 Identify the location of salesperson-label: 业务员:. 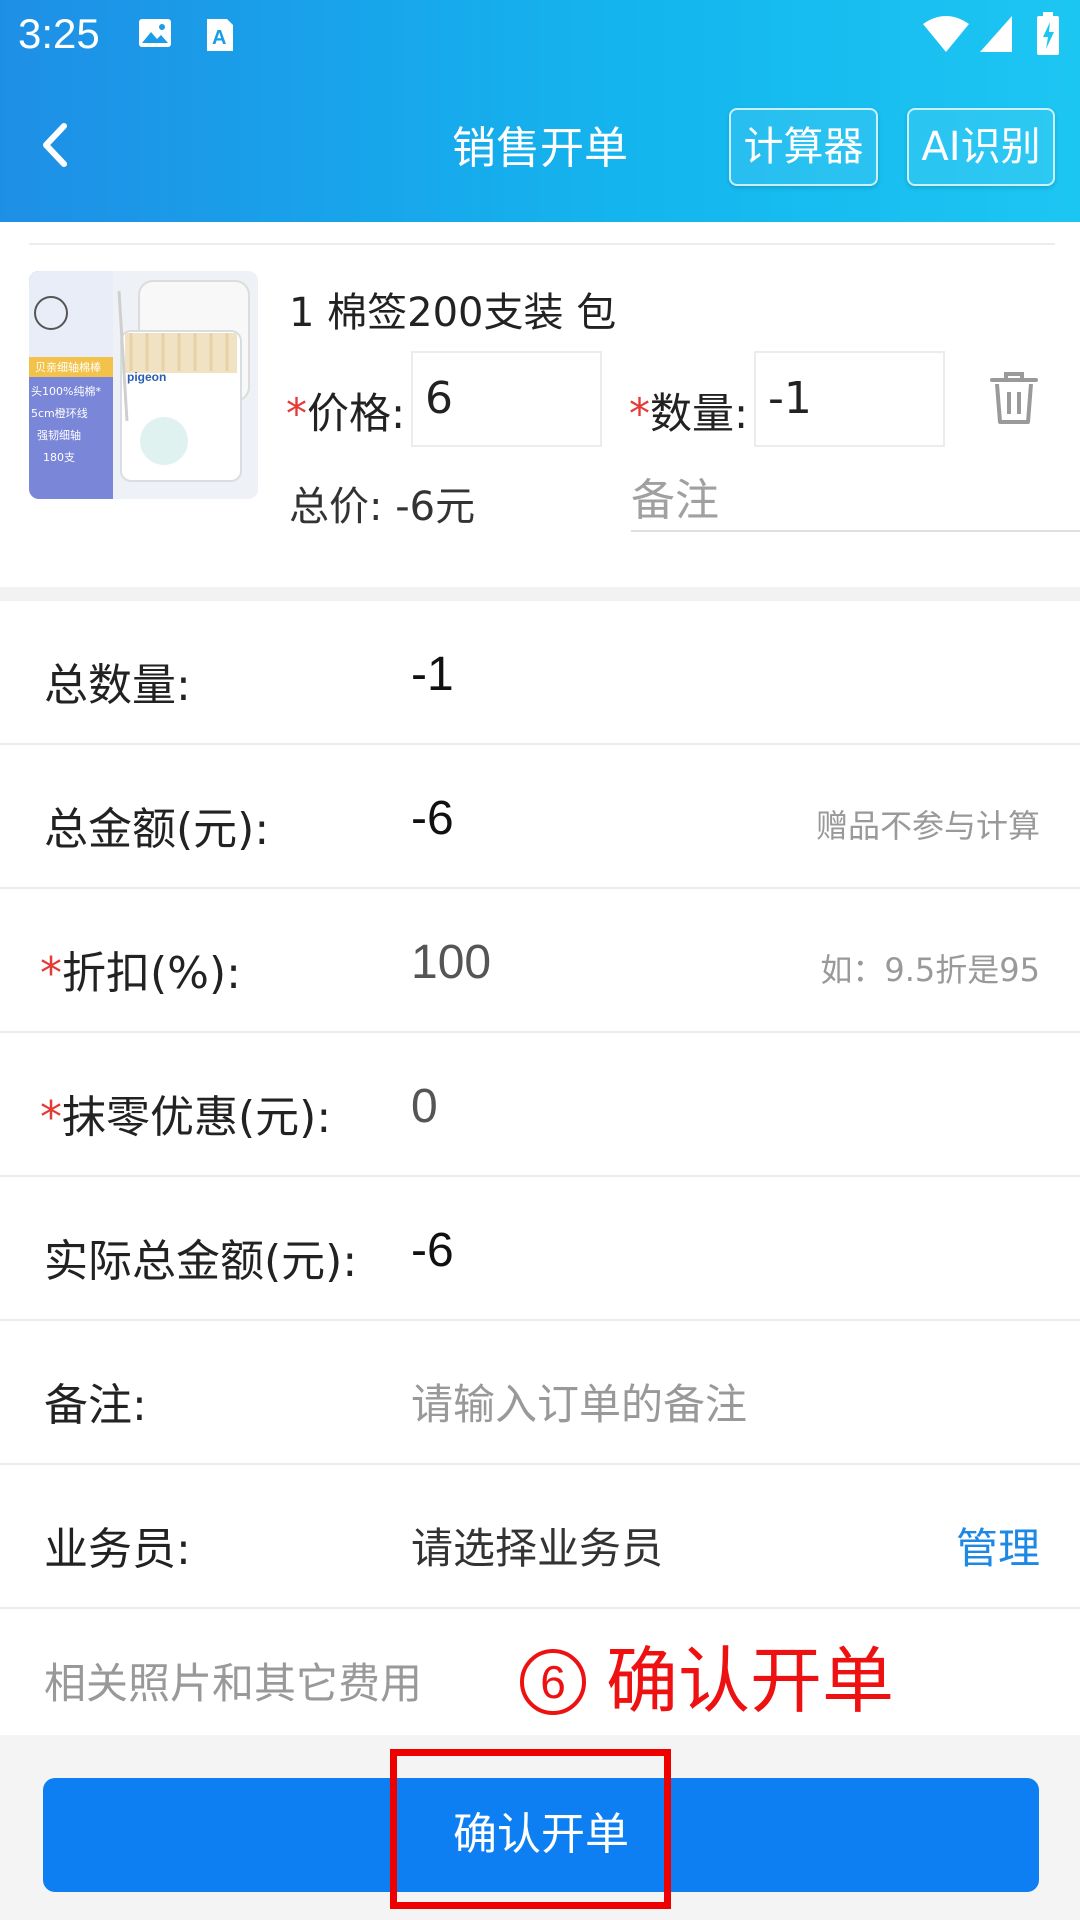
(117, 1549).